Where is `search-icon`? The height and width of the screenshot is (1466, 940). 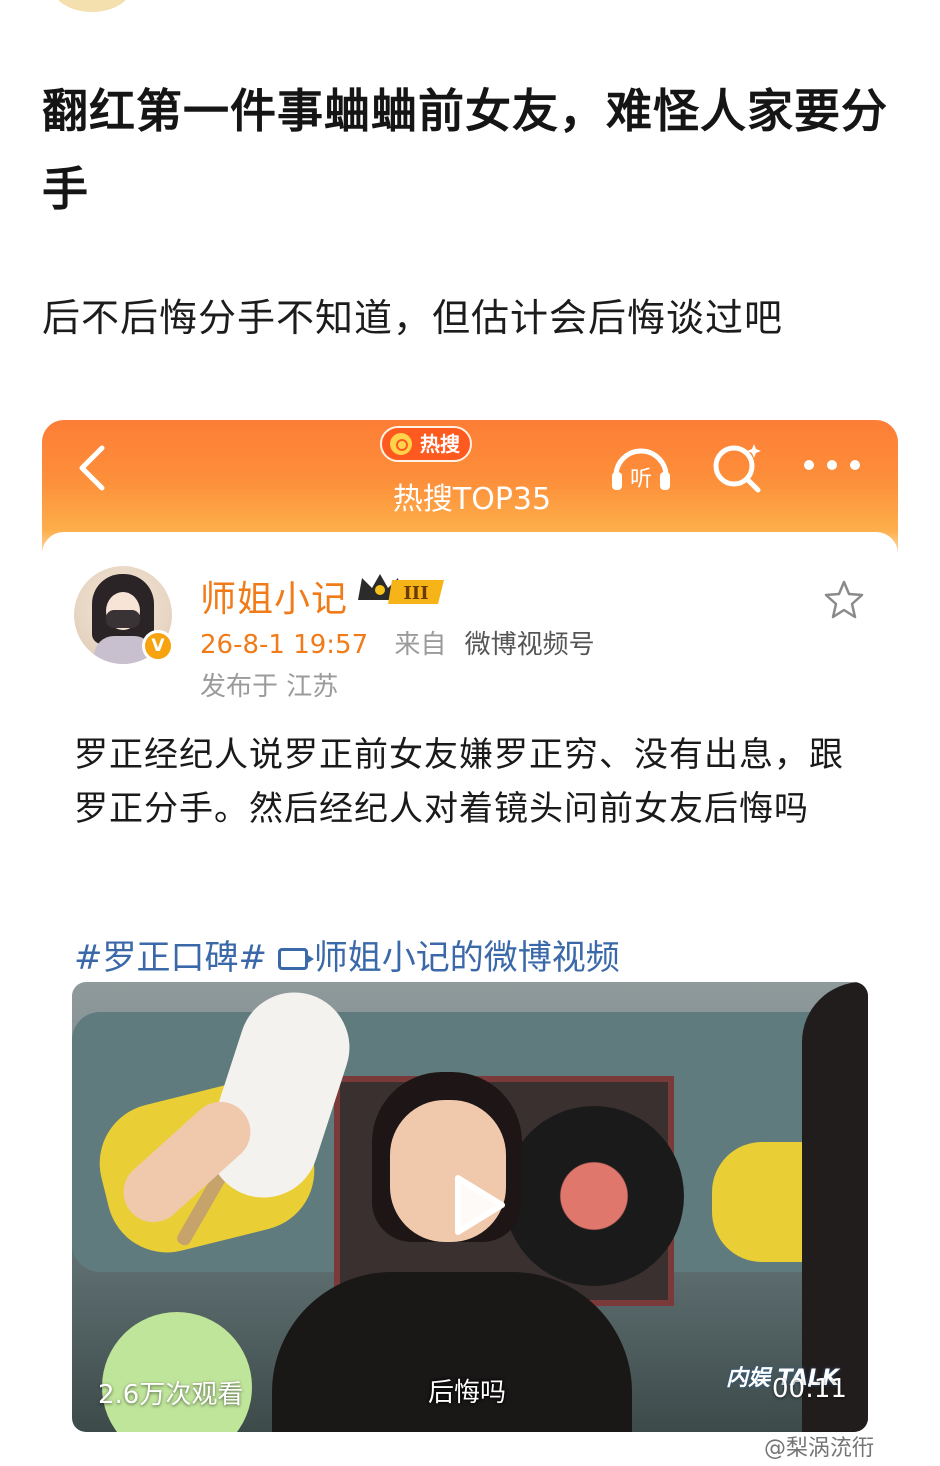 search-icon is located at coordinates (738, 467).